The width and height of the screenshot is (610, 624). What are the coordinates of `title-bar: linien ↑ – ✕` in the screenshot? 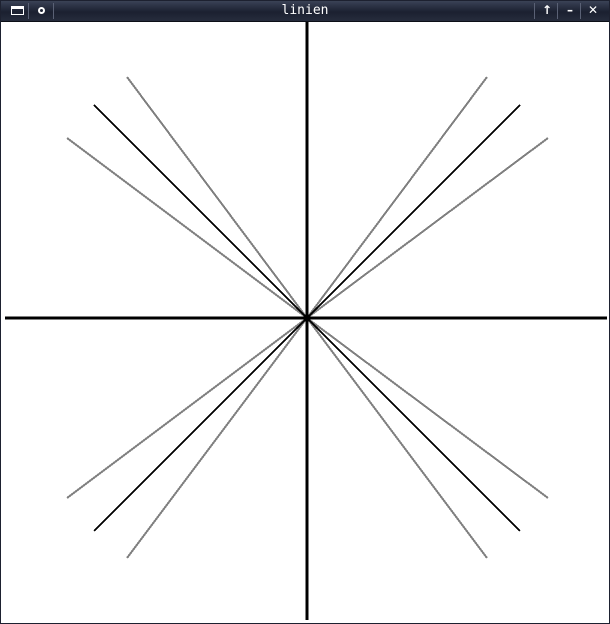 It's located at (305, 11).